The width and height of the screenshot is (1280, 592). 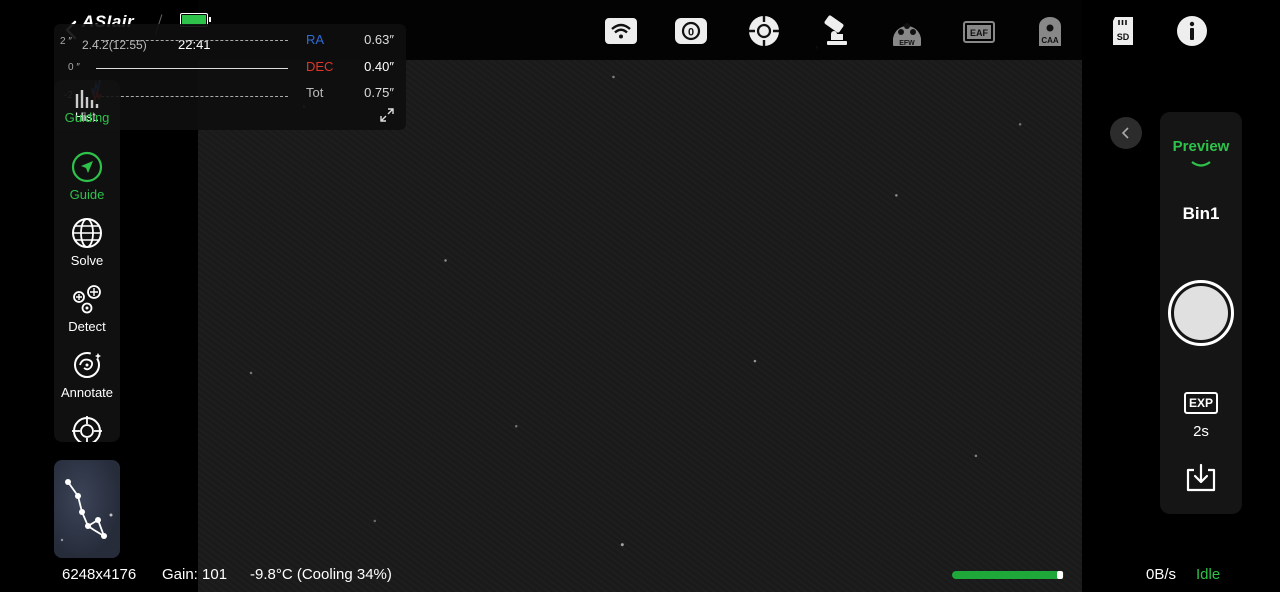 I want to click on tool-detect-label: Detect, so click(x=87, y=326).